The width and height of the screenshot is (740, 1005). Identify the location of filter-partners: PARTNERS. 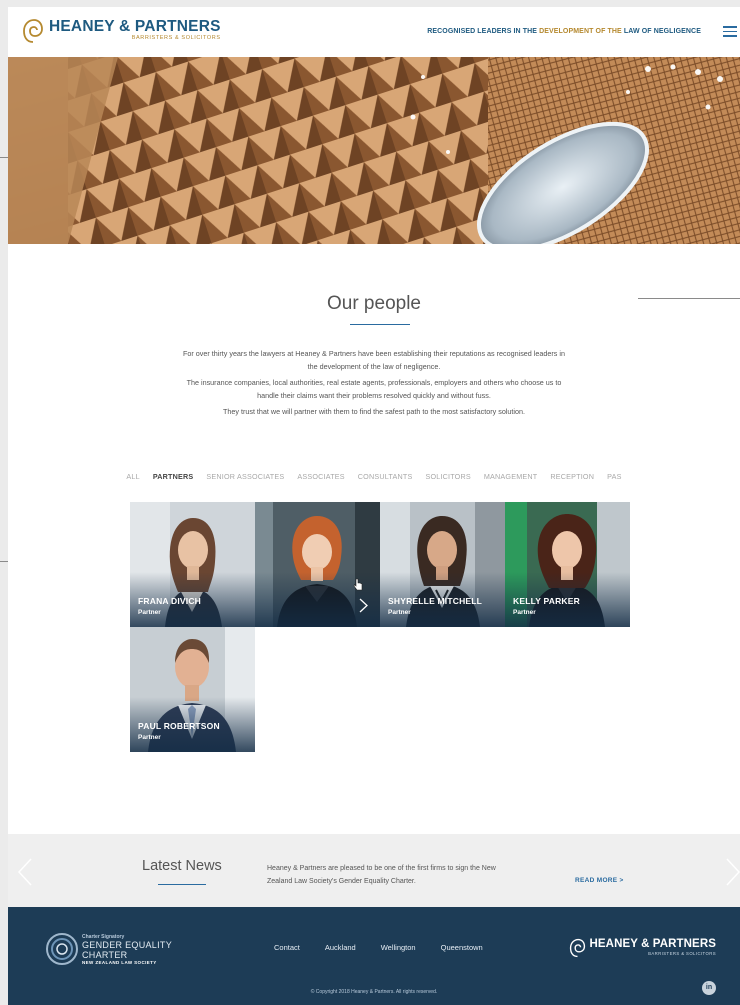
(173, 476).